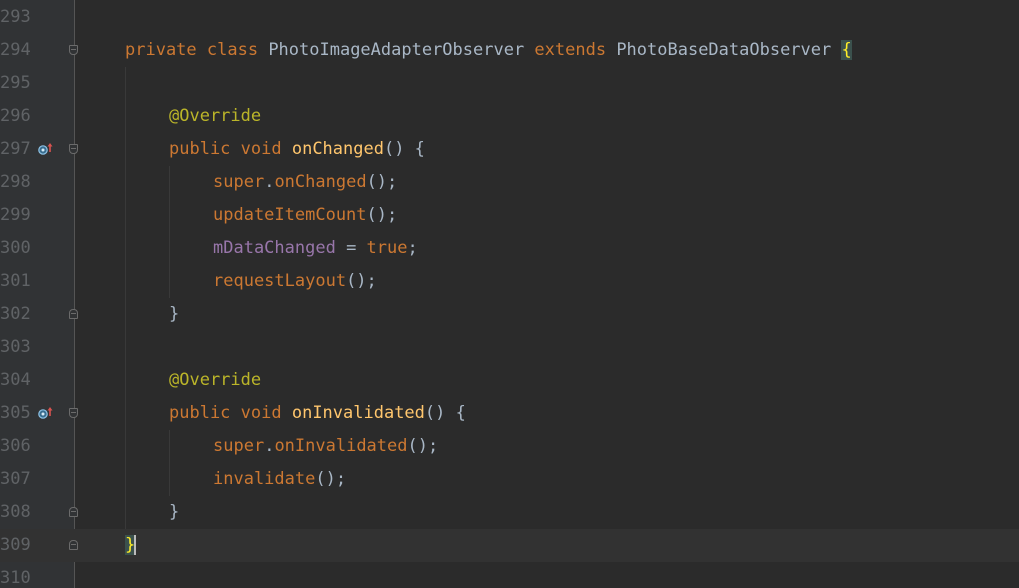 Image resolution: width=1019 pixels, height=588 pixels. I want to click on line-number: 307, so click(15, 479).